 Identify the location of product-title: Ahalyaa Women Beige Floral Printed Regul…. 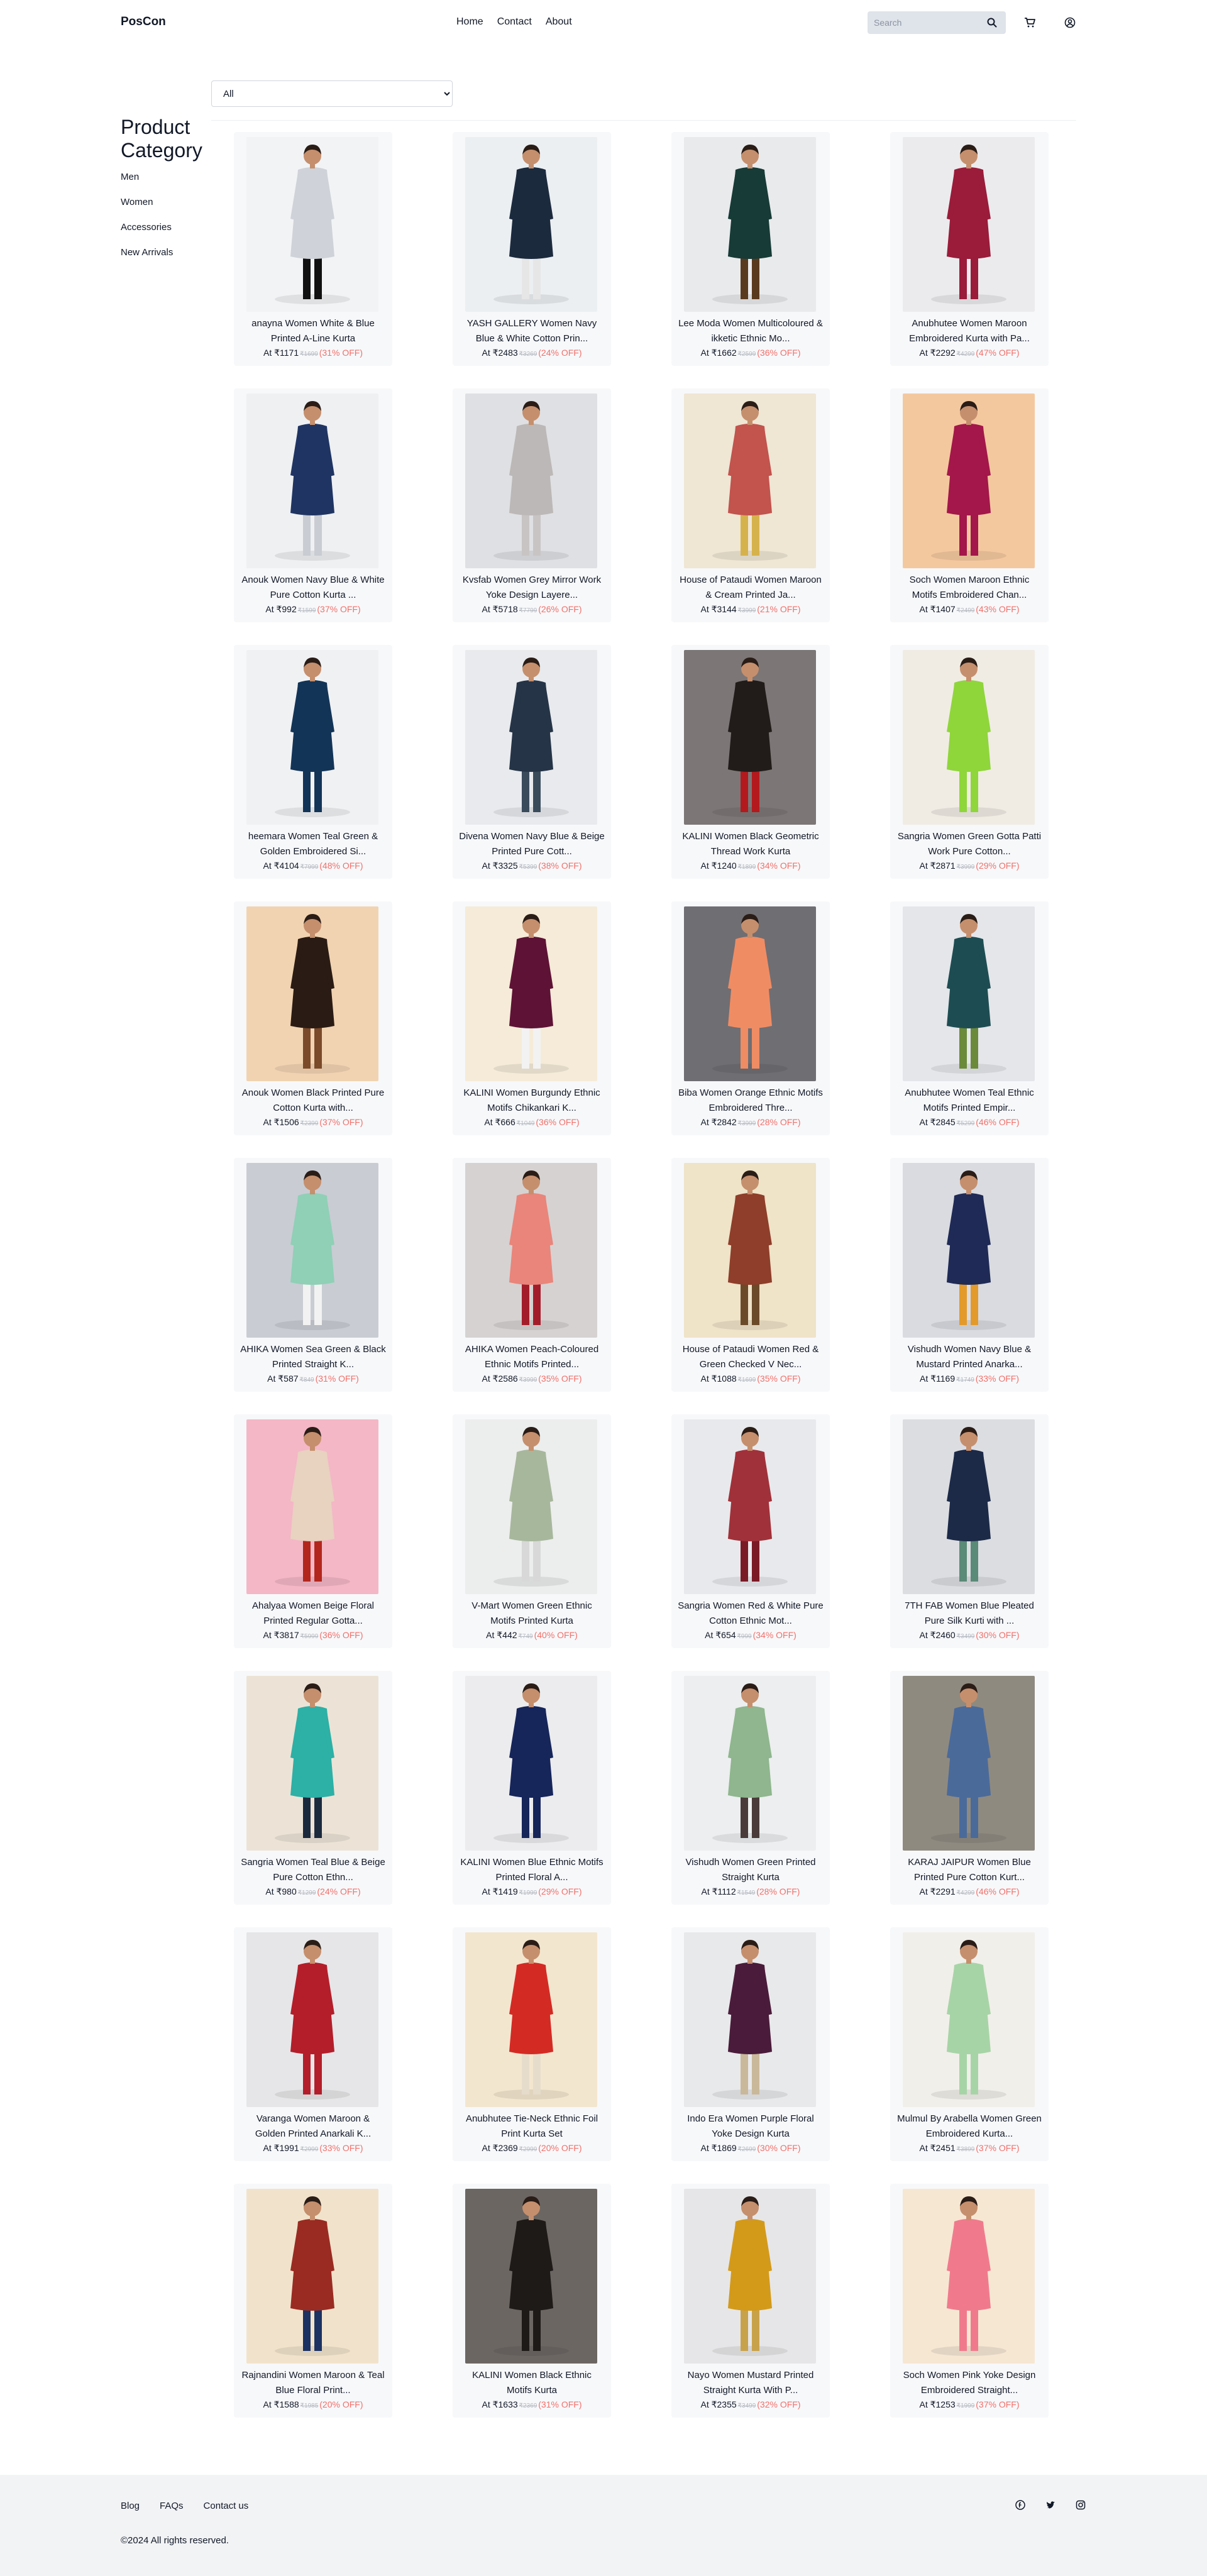
(313, 1614).